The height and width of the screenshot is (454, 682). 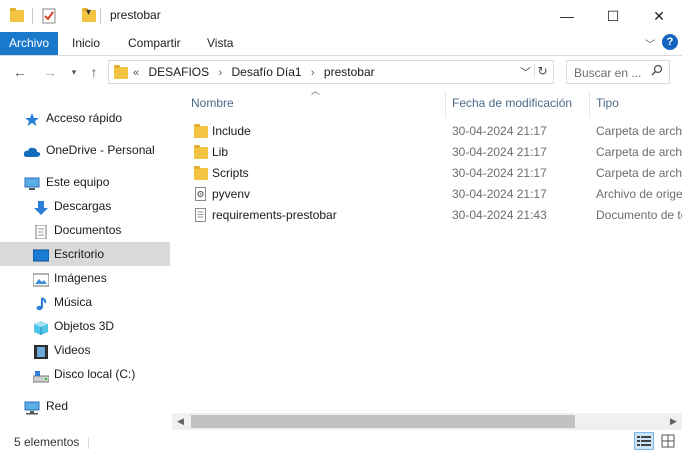 I want to click on tab-inicio: Inicio, so click(x=86, y=43).